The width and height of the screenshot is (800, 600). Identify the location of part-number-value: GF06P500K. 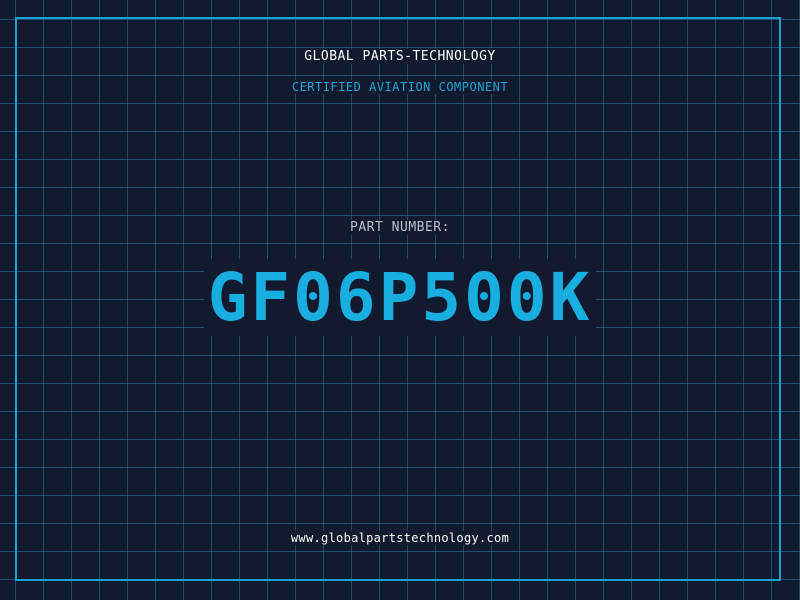
(400, 298).